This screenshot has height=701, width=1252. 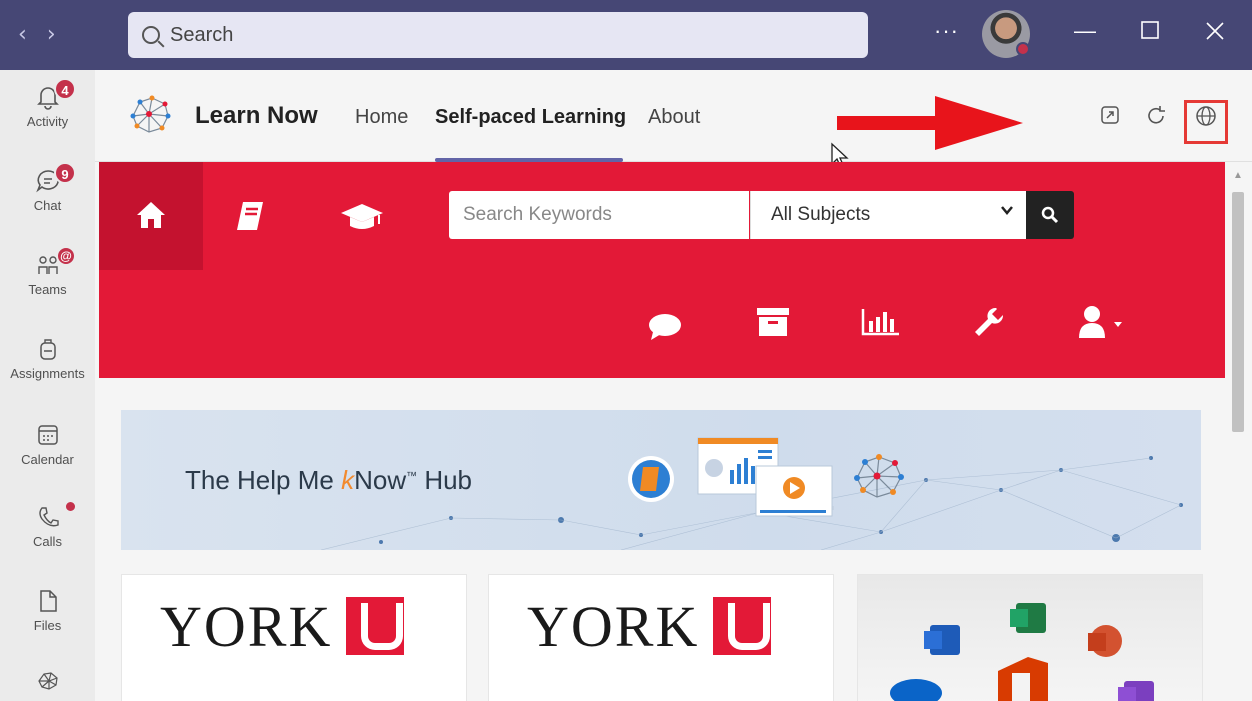 I want to click on tab-about: About, so click(x=674, y=117).